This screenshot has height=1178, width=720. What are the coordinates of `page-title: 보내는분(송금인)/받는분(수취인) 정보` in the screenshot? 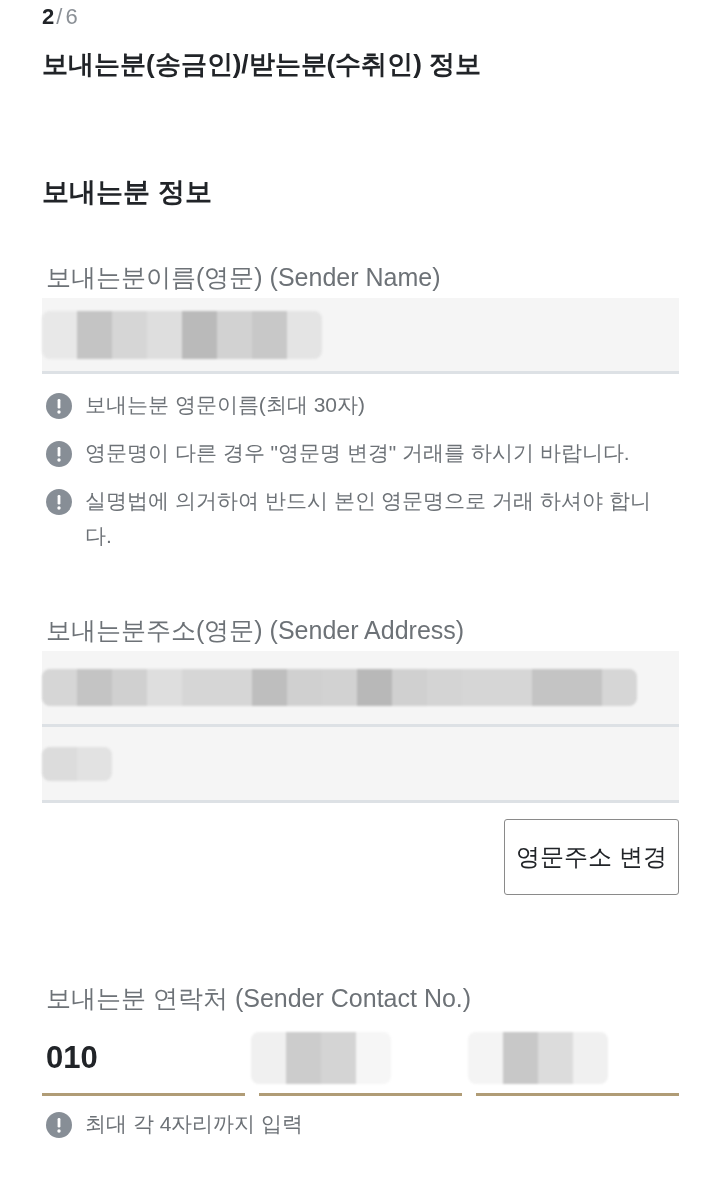 It's located at (262, 64).